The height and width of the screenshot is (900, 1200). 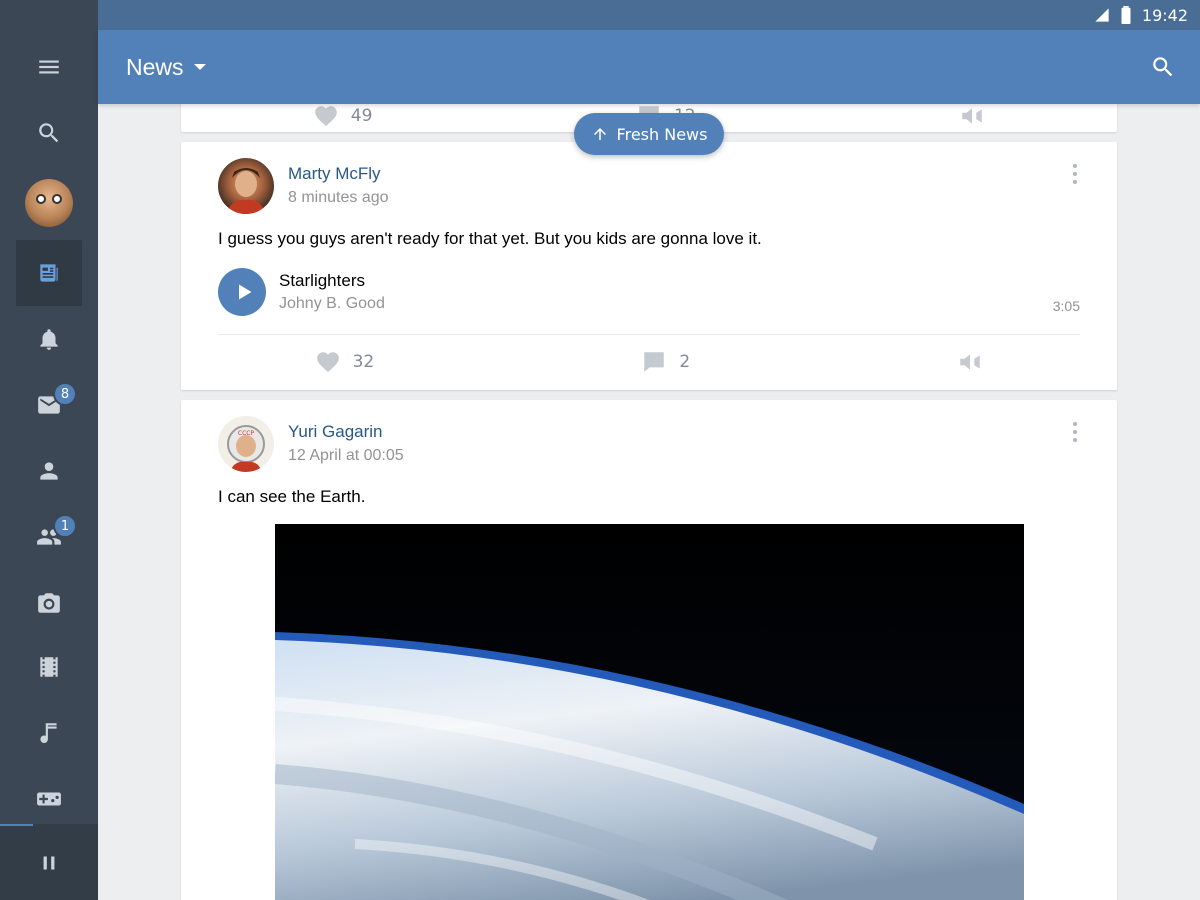 What do you see at coordinates (49, 405) in the screenshot?
I see `sidebar-item-messages: 8` at bounding box center [49, 405].